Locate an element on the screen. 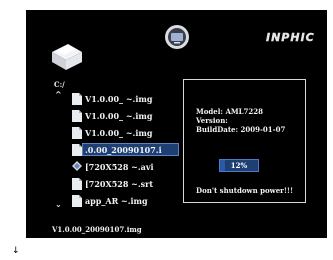 The width and height of the screenshot is (333, 260). file-label: .0.00_20090107.i is located at coordinates (123, 150).